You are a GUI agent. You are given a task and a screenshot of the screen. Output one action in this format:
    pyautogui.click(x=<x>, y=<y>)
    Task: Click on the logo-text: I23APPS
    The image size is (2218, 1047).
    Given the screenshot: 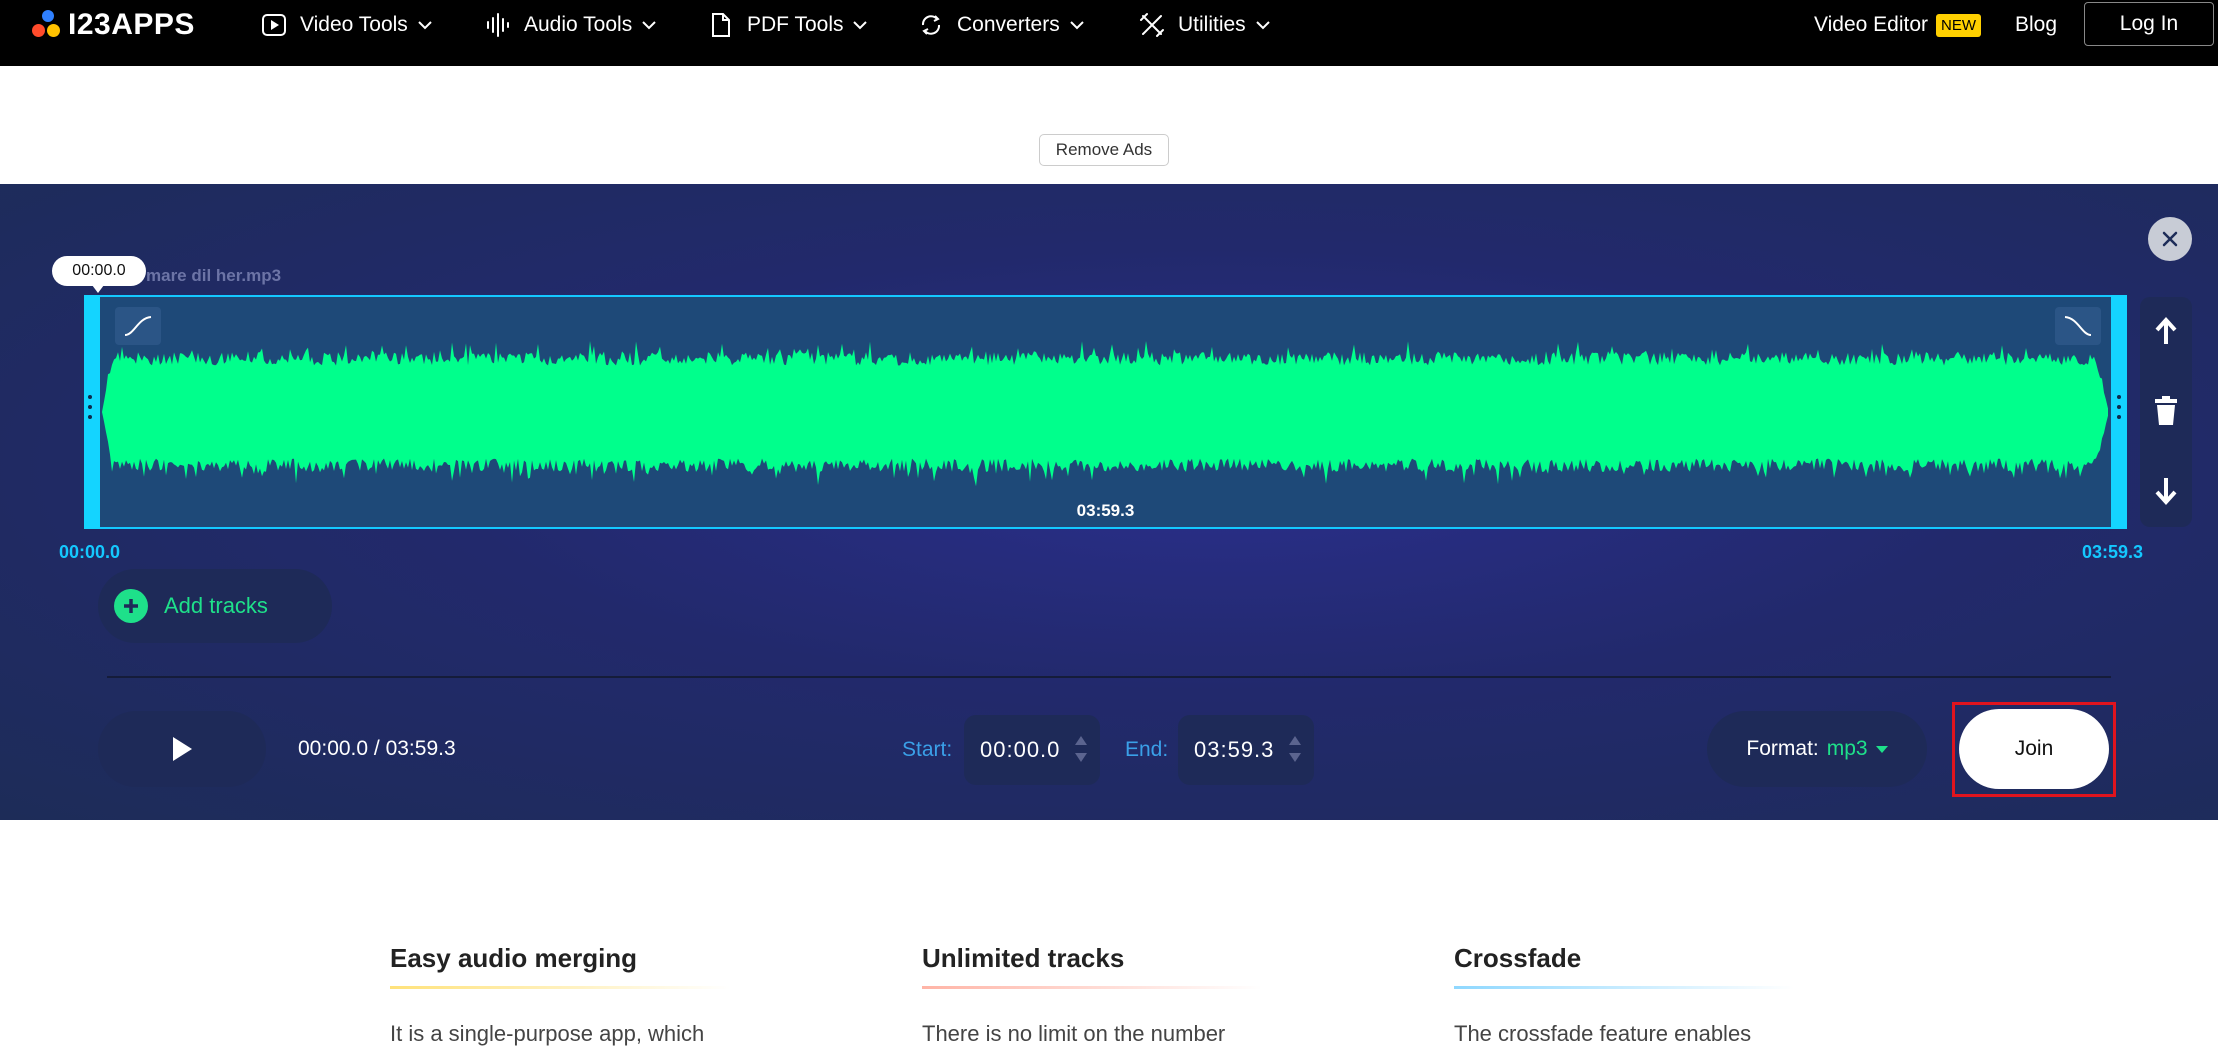 What is the action you would take?
    pyautogui.click(x=131, y=24)
    